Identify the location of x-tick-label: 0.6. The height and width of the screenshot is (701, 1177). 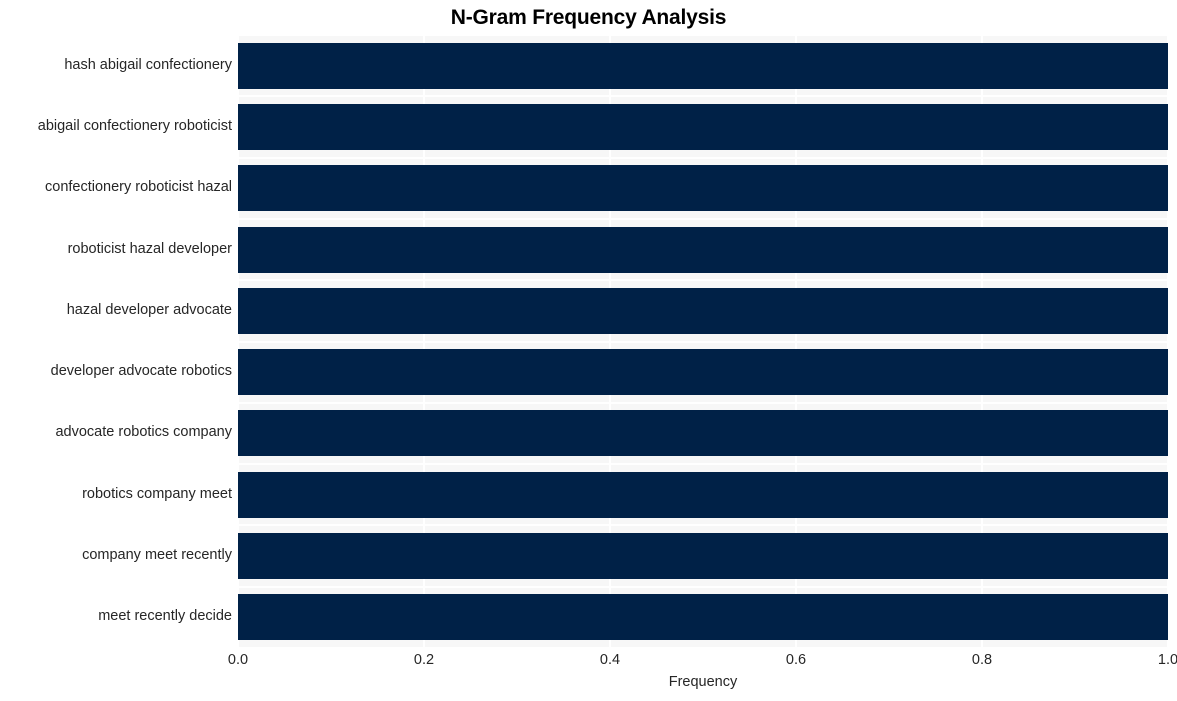
(796, 660).